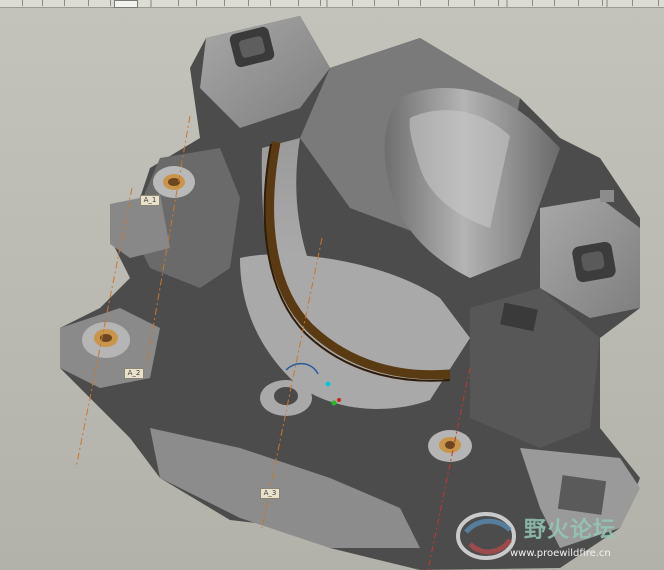  What do you see at coordinates (134, 373) in the screenshot?
I see `datum-tag-a2: A_2` at bounding box center [134, 373].